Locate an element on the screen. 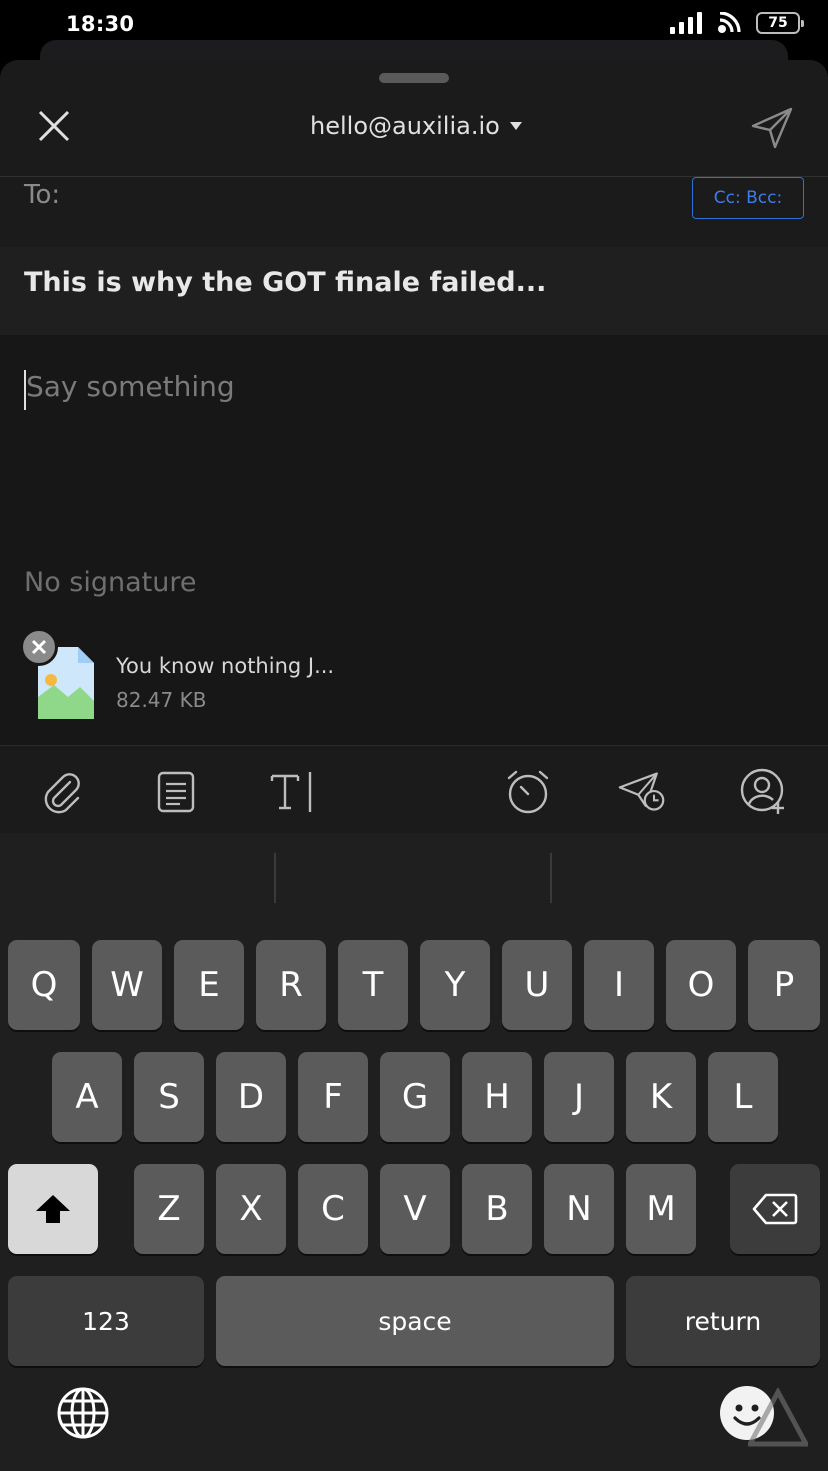 The height and width of the screenshot is (1471, 828). watermark-logo-icon is located at coordinates (778, 1417).